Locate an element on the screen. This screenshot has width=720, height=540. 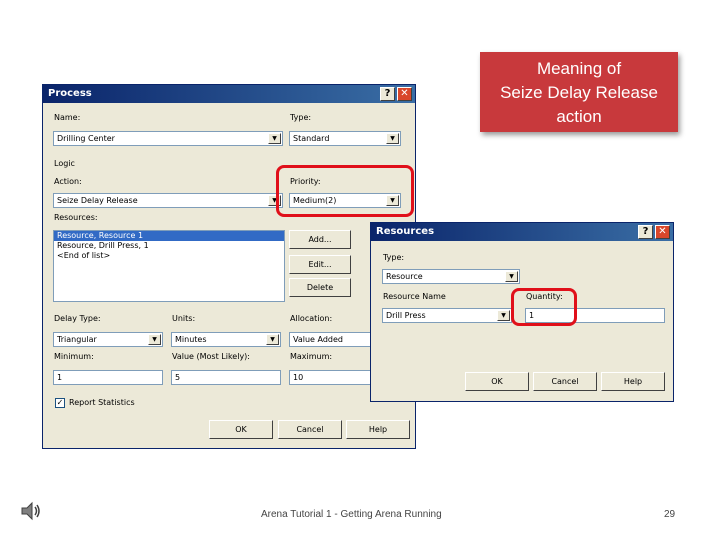
callout-box: Meaning of Seize Delay Release action is located at coordinates (579, 92).